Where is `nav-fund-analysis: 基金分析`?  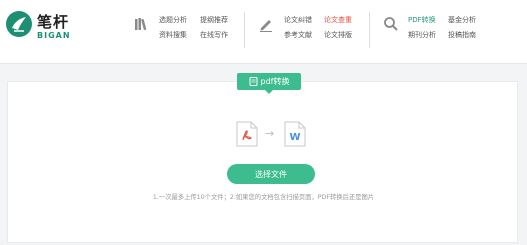 nav-fund-analysis: 基金分析 is located at coordinates (462, 20).